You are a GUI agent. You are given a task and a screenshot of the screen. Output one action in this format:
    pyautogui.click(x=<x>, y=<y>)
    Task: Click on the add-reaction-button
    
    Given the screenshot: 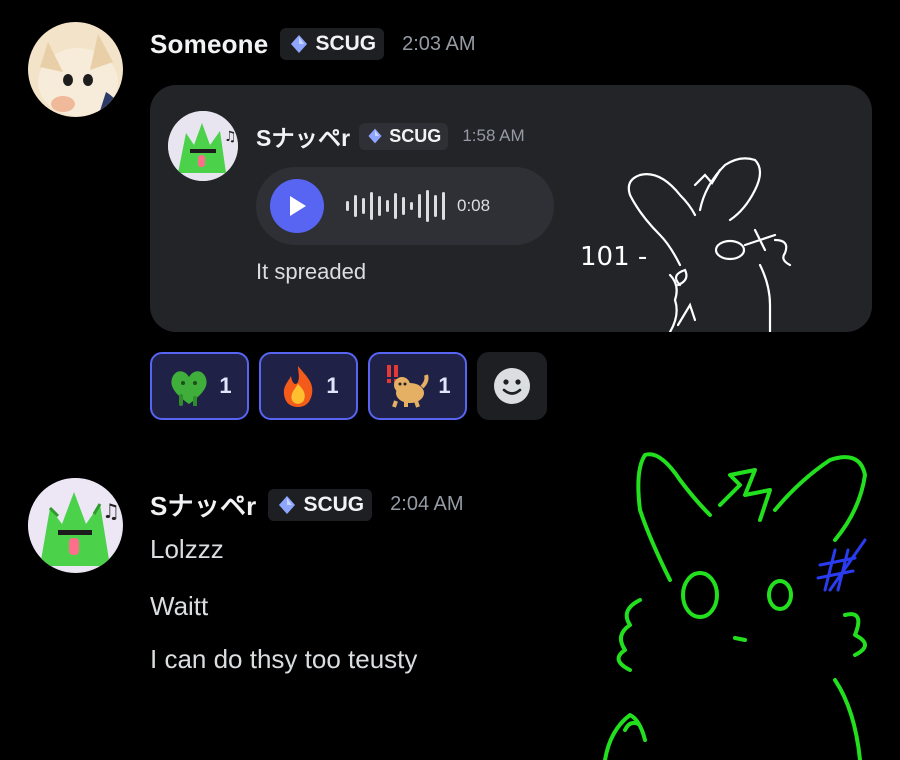 What is the action you would take?
    pyautogui.click(x=512, y=386)
    